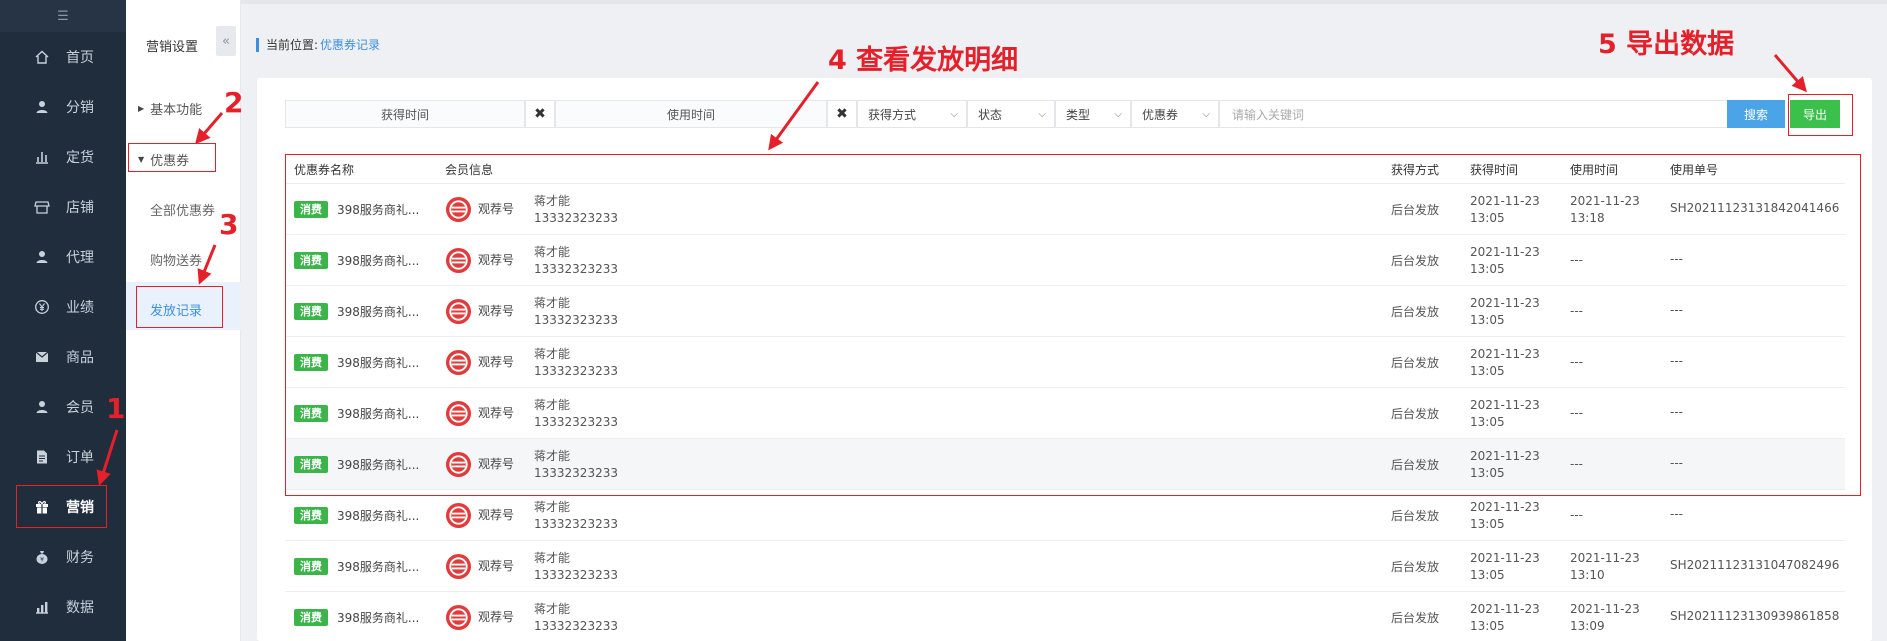 The image size is (1887, 641). I want to click on annotation-step-3: 3, so click(229, 224).